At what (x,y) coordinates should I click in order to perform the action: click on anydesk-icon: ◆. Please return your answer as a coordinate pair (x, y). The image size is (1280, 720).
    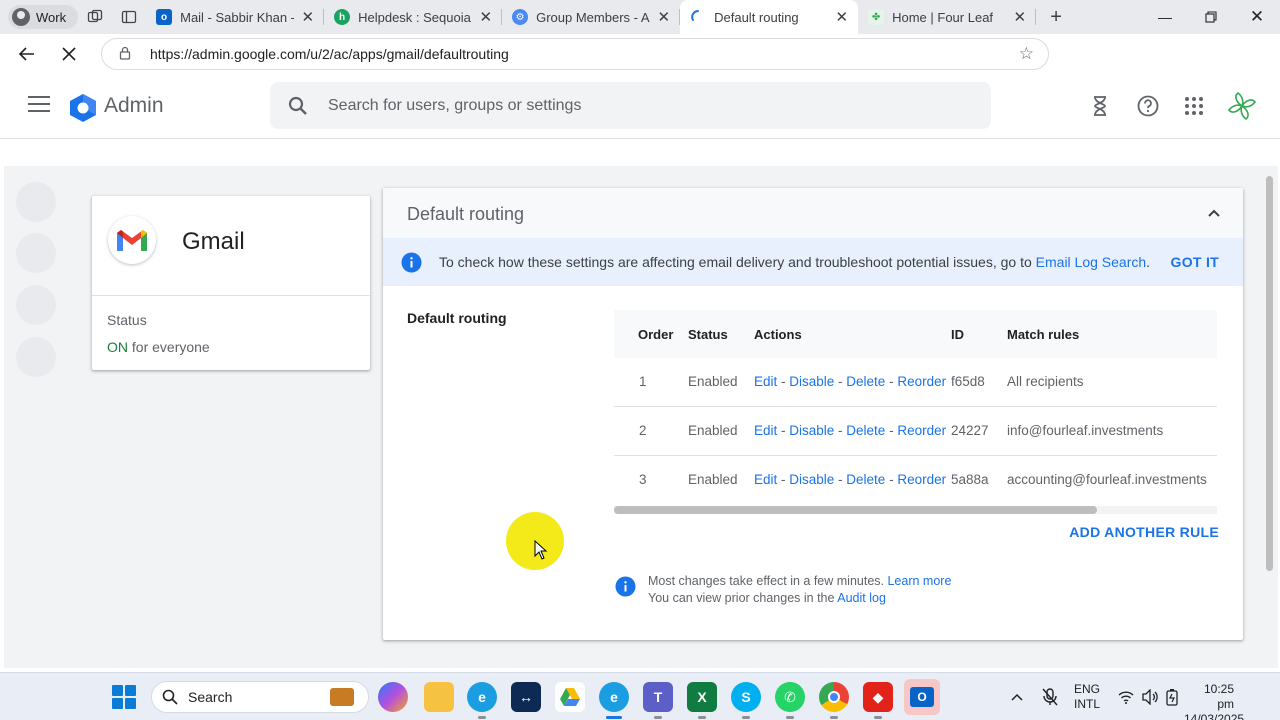
    Looking at the image, I should click on (878, 697).